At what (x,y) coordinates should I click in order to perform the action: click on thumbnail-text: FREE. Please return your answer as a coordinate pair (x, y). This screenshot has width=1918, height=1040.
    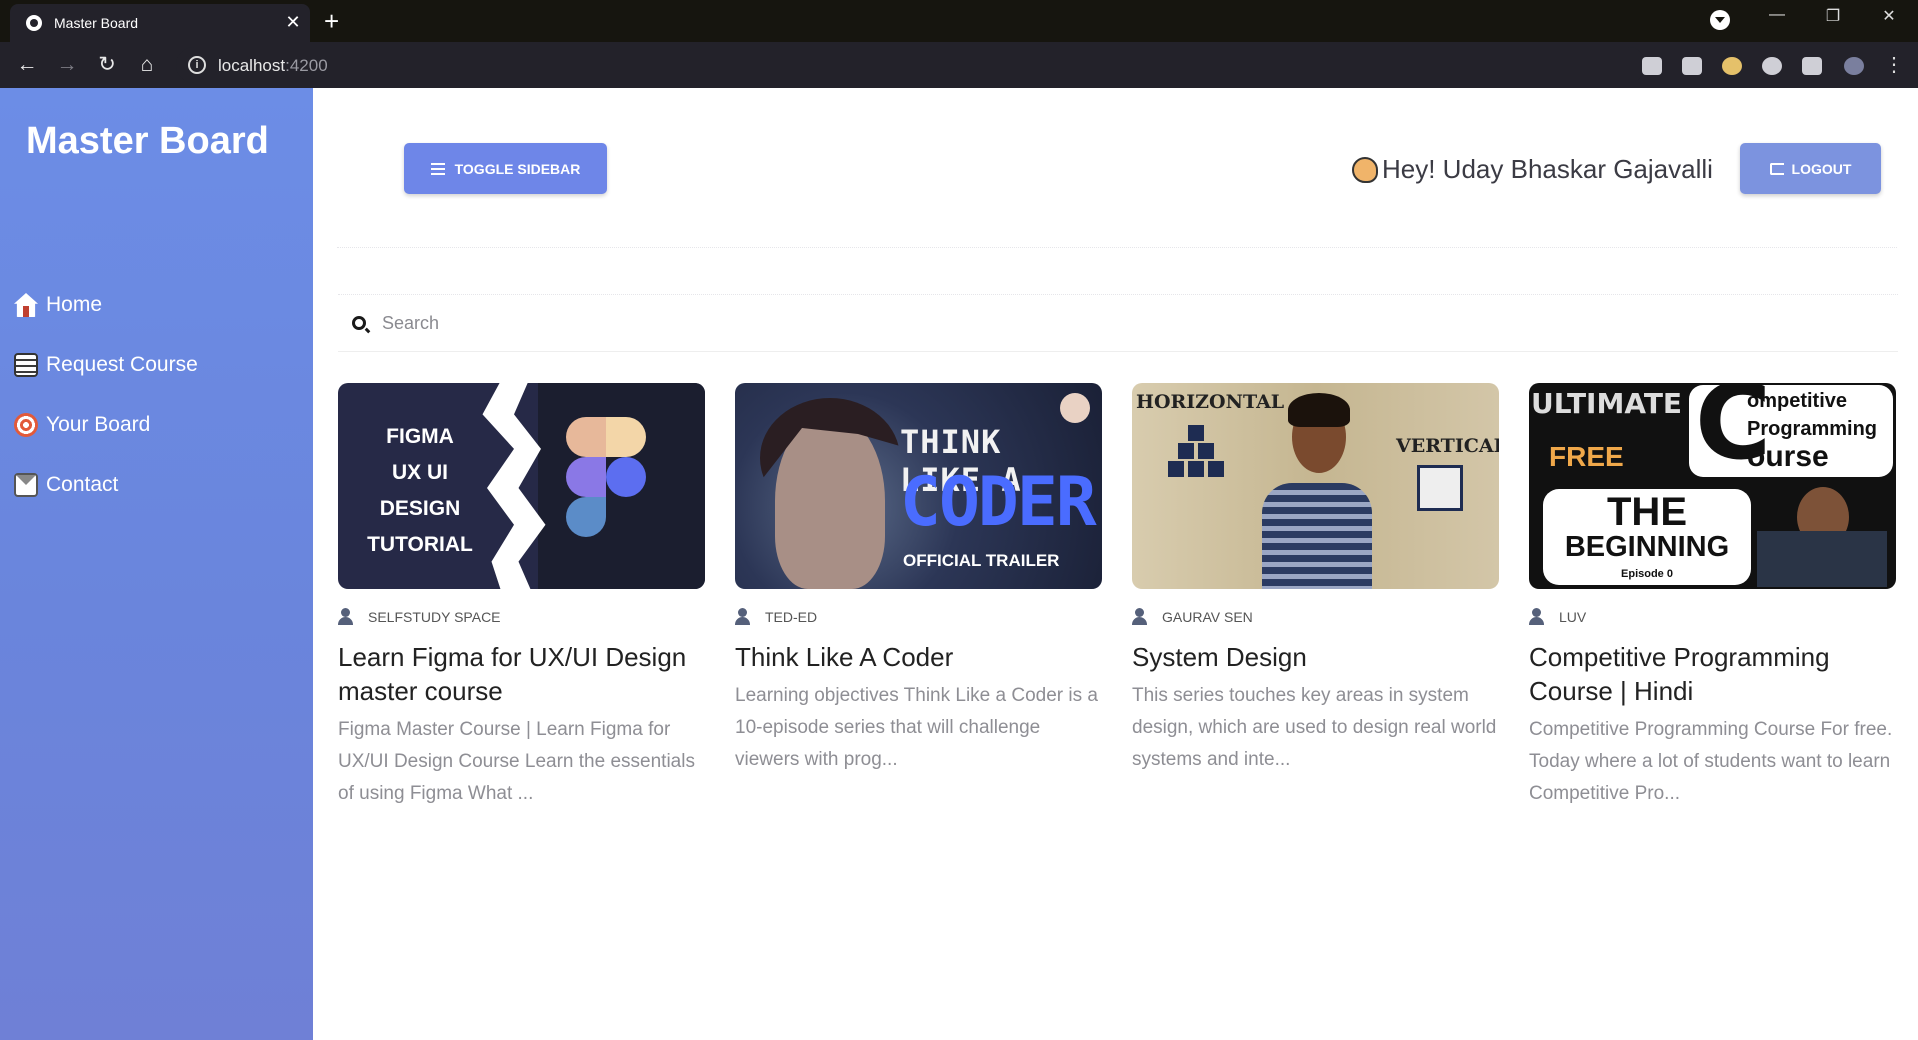
    Looking at the image, I should click on (1586, 456).